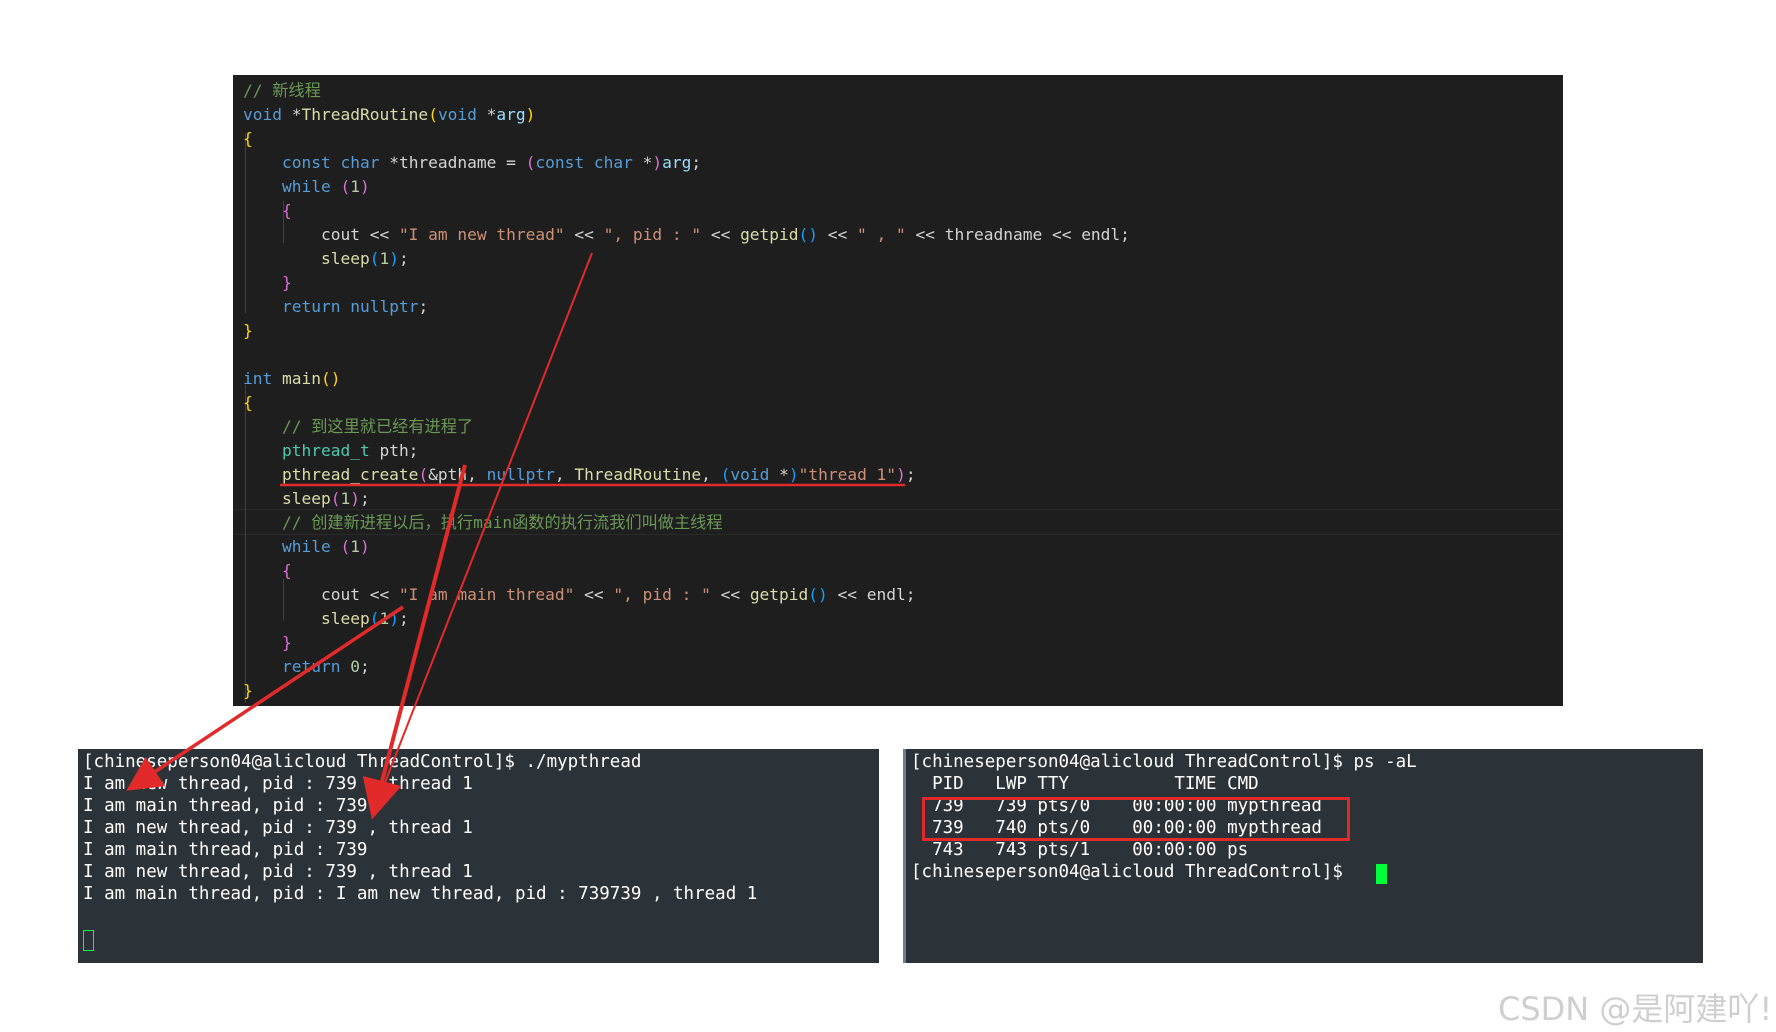 The width and height of the screenshot is (1776, 1032). What do you see at coordinates (457, 474) in the screenshot?
I see `code-token: &pth,` at bounding box center [457, 474].